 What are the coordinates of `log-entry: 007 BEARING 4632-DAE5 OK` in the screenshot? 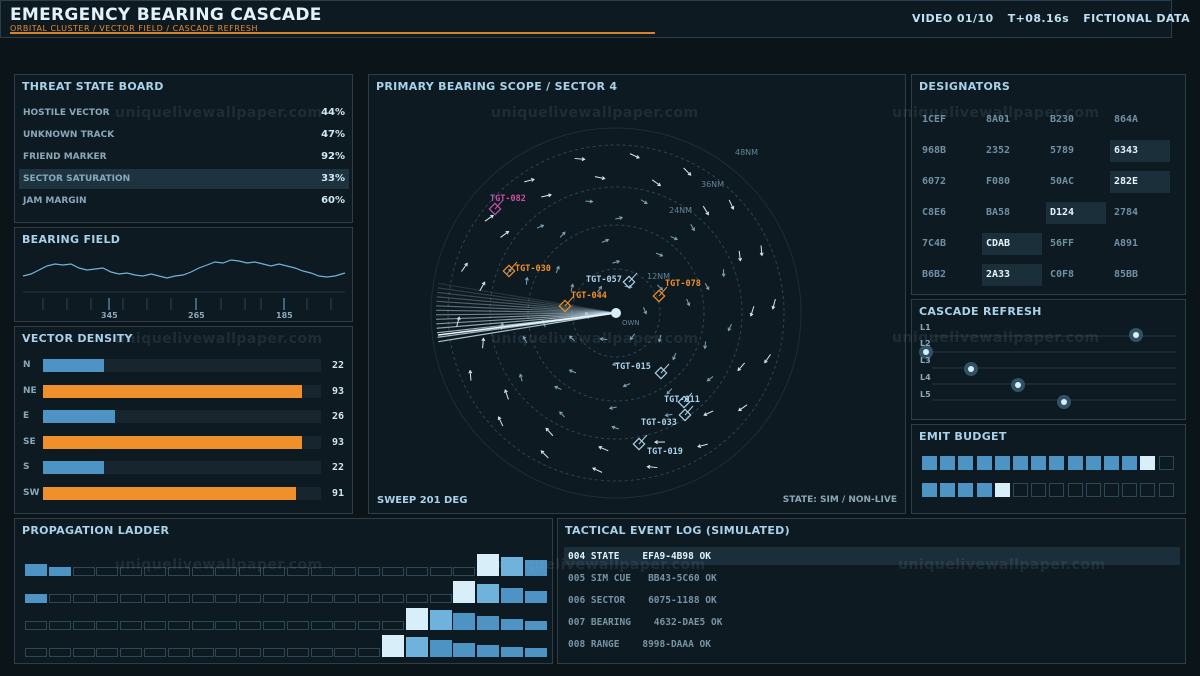 It's located at (872, 622).